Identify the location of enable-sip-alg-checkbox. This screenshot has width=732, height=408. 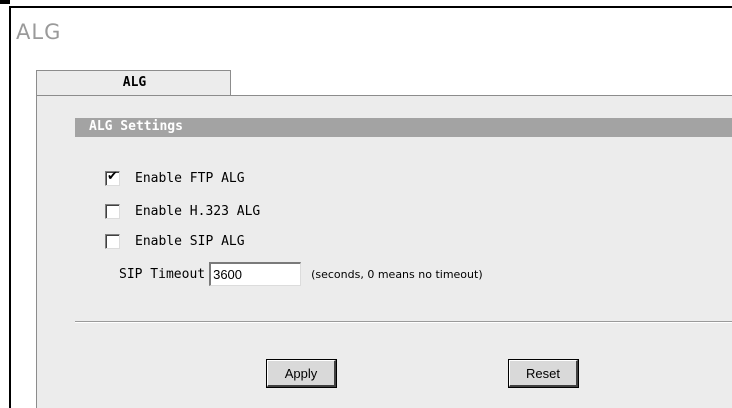
(112, 241).